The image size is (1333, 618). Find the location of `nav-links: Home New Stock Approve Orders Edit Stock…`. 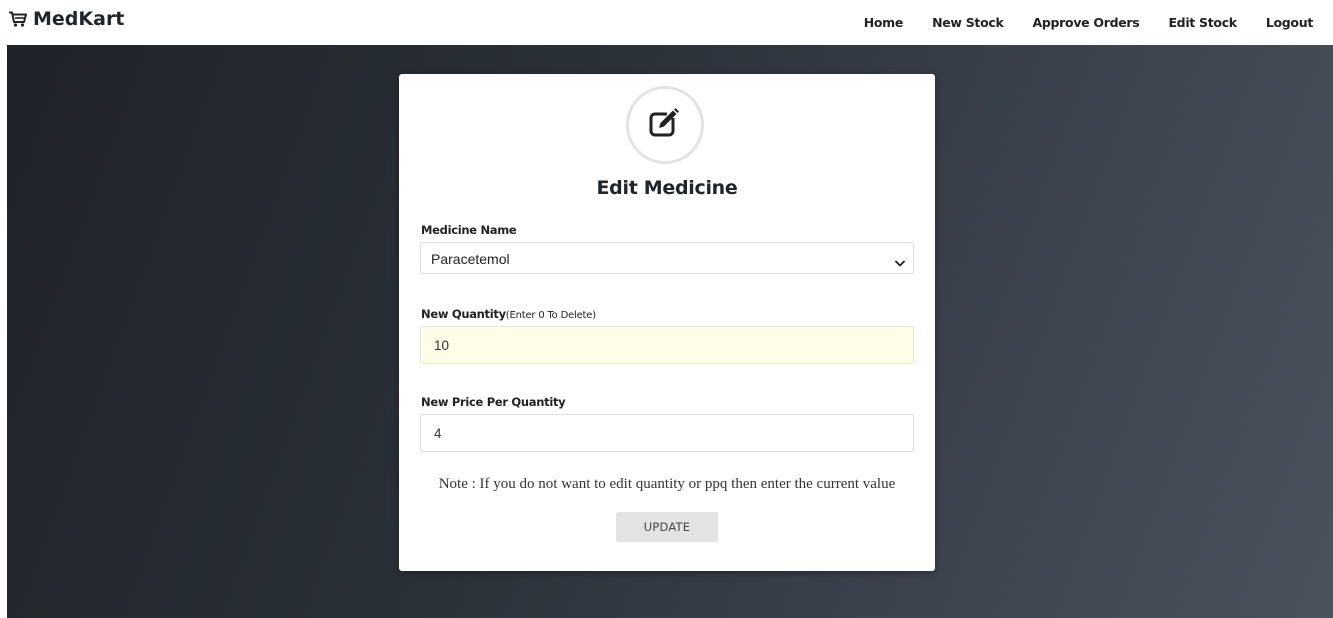

nav-links: Home New Stock Approve Orders Edit Stock… is located at coordinates (1074, 22).